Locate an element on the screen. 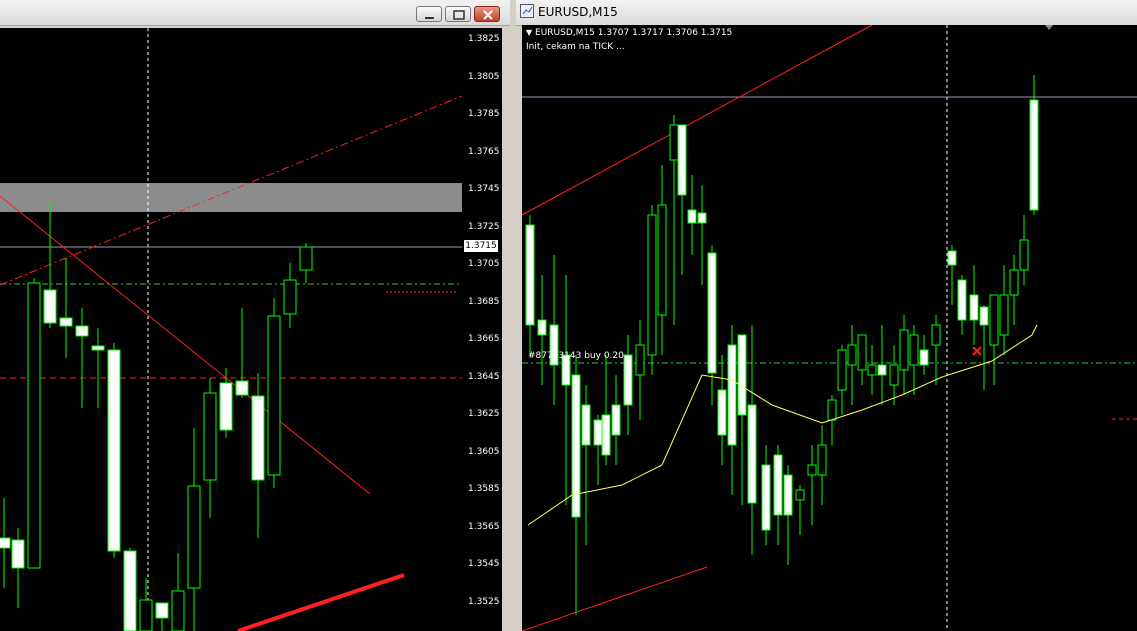 This screenshot has height=631, width=1137. close-marker-icon is located at coordinates (977, 351).